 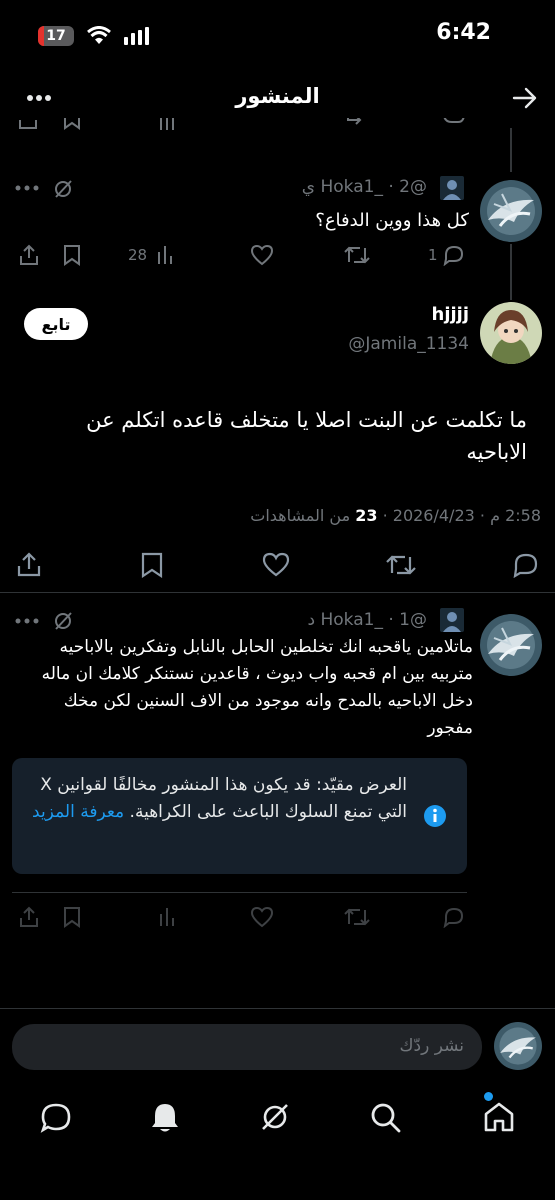 I want to click on post-meta: 2:58 م · 2026/4/23 · 23 من المشاهدات, so click(x=276, y=515).